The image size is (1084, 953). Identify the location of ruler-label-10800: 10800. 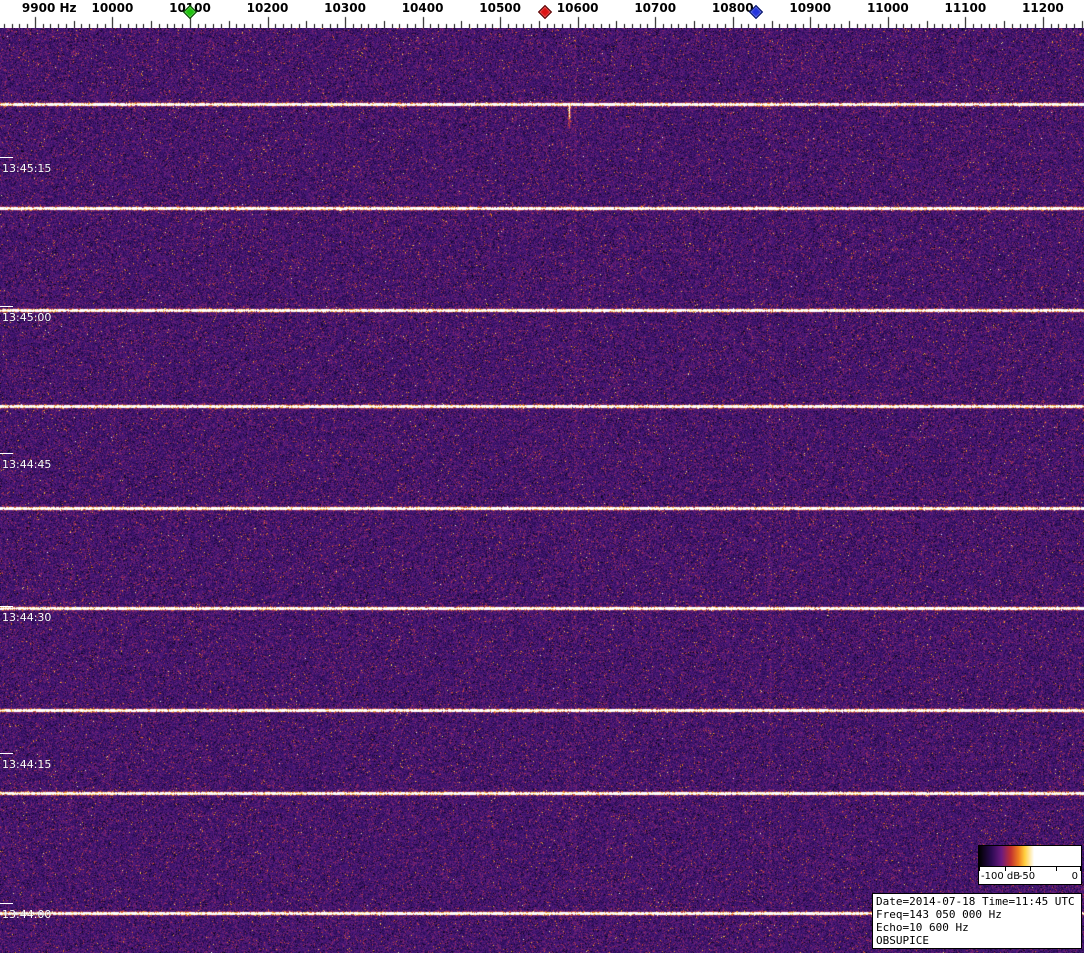
(732, 8).